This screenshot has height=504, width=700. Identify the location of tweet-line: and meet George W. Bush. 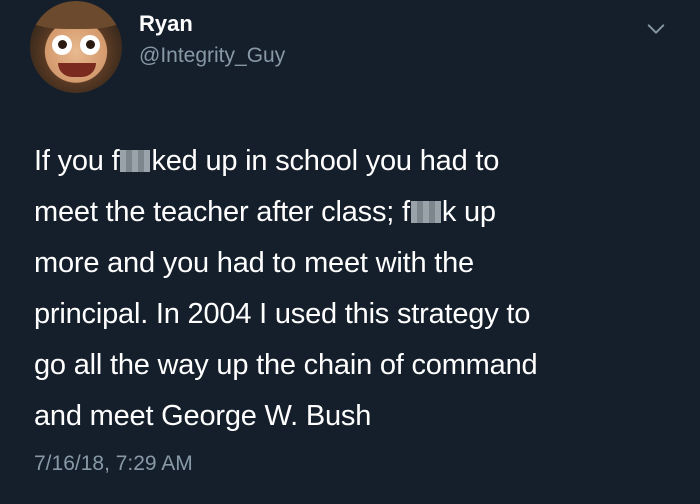
(203, 416).